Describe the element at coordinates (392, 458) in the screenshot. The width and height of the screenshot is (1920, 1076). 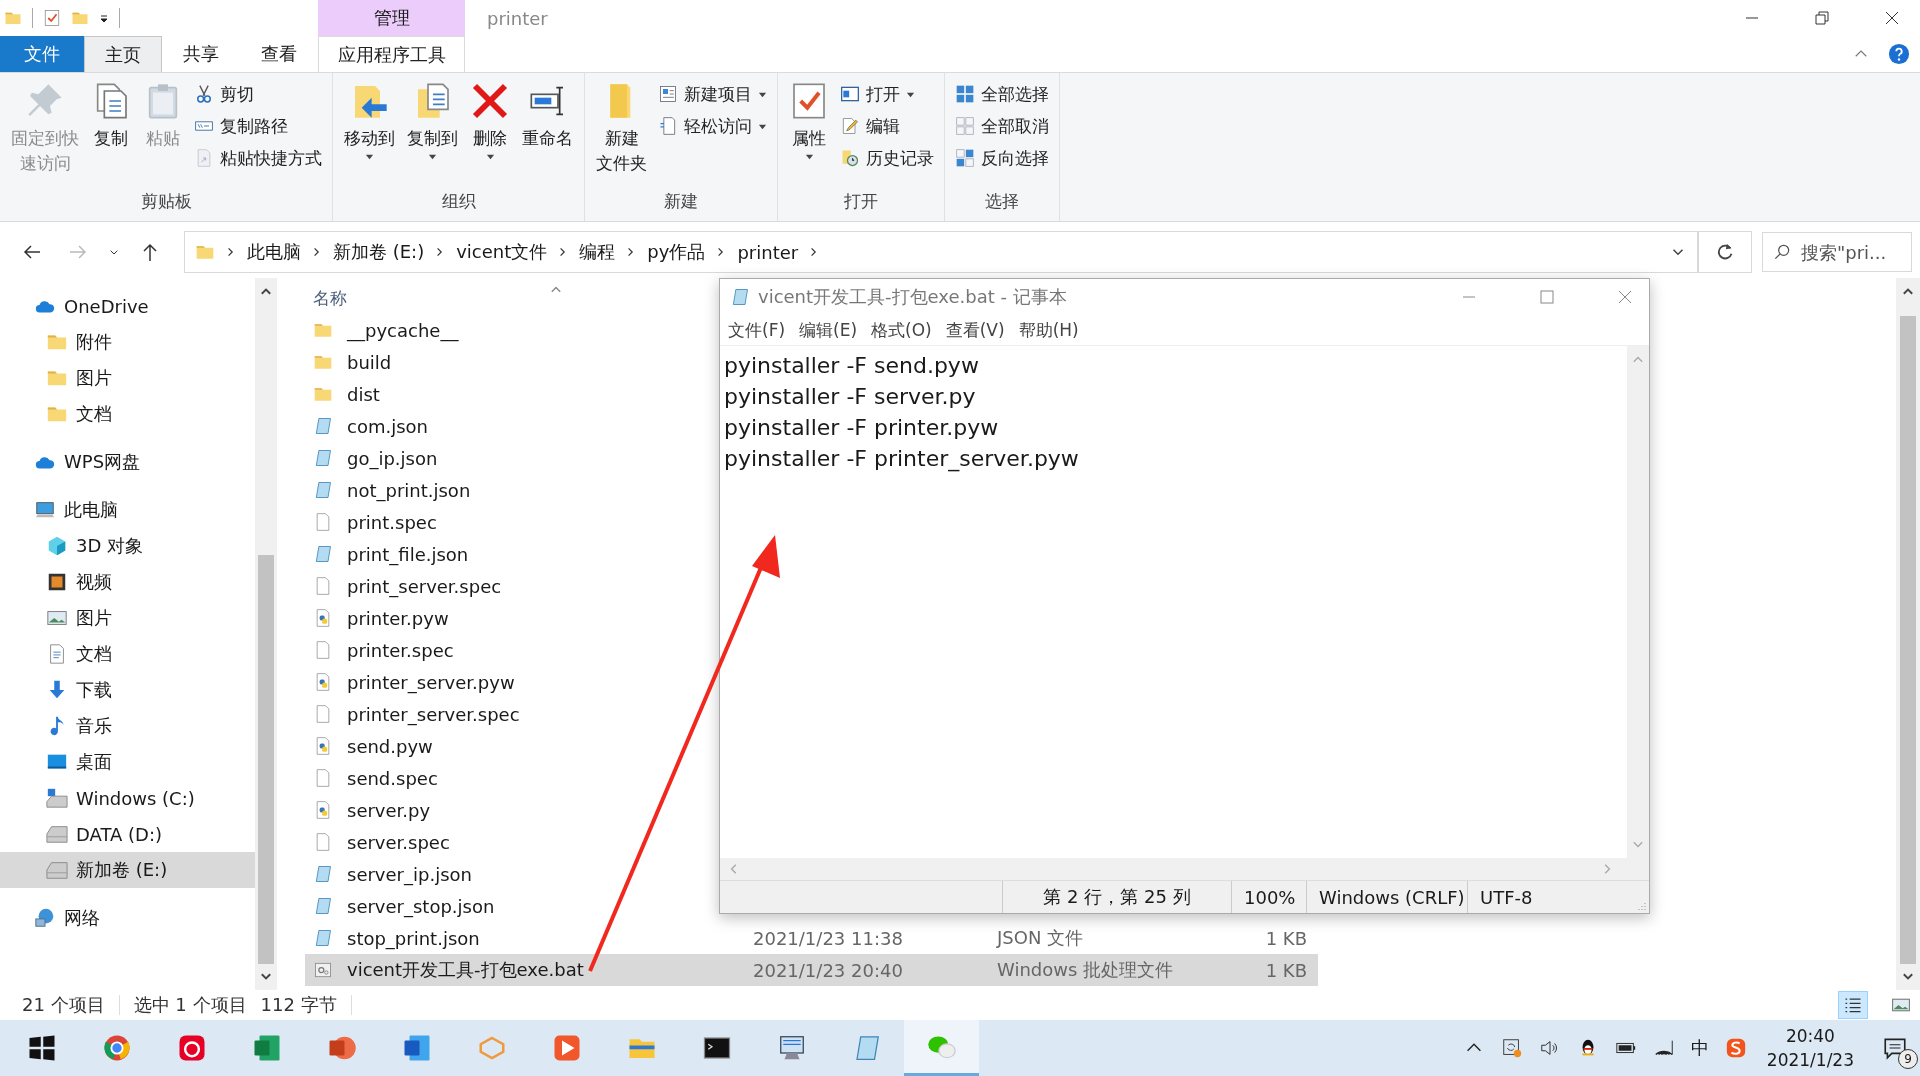
I see `file-name: go_ip.json` at that location.